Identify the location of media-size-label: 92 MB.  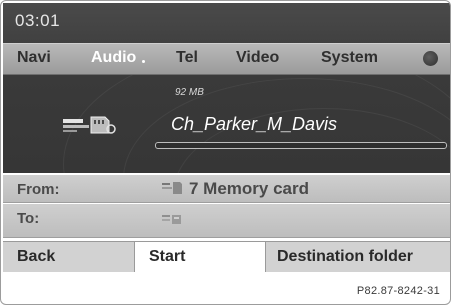
(189, 92).